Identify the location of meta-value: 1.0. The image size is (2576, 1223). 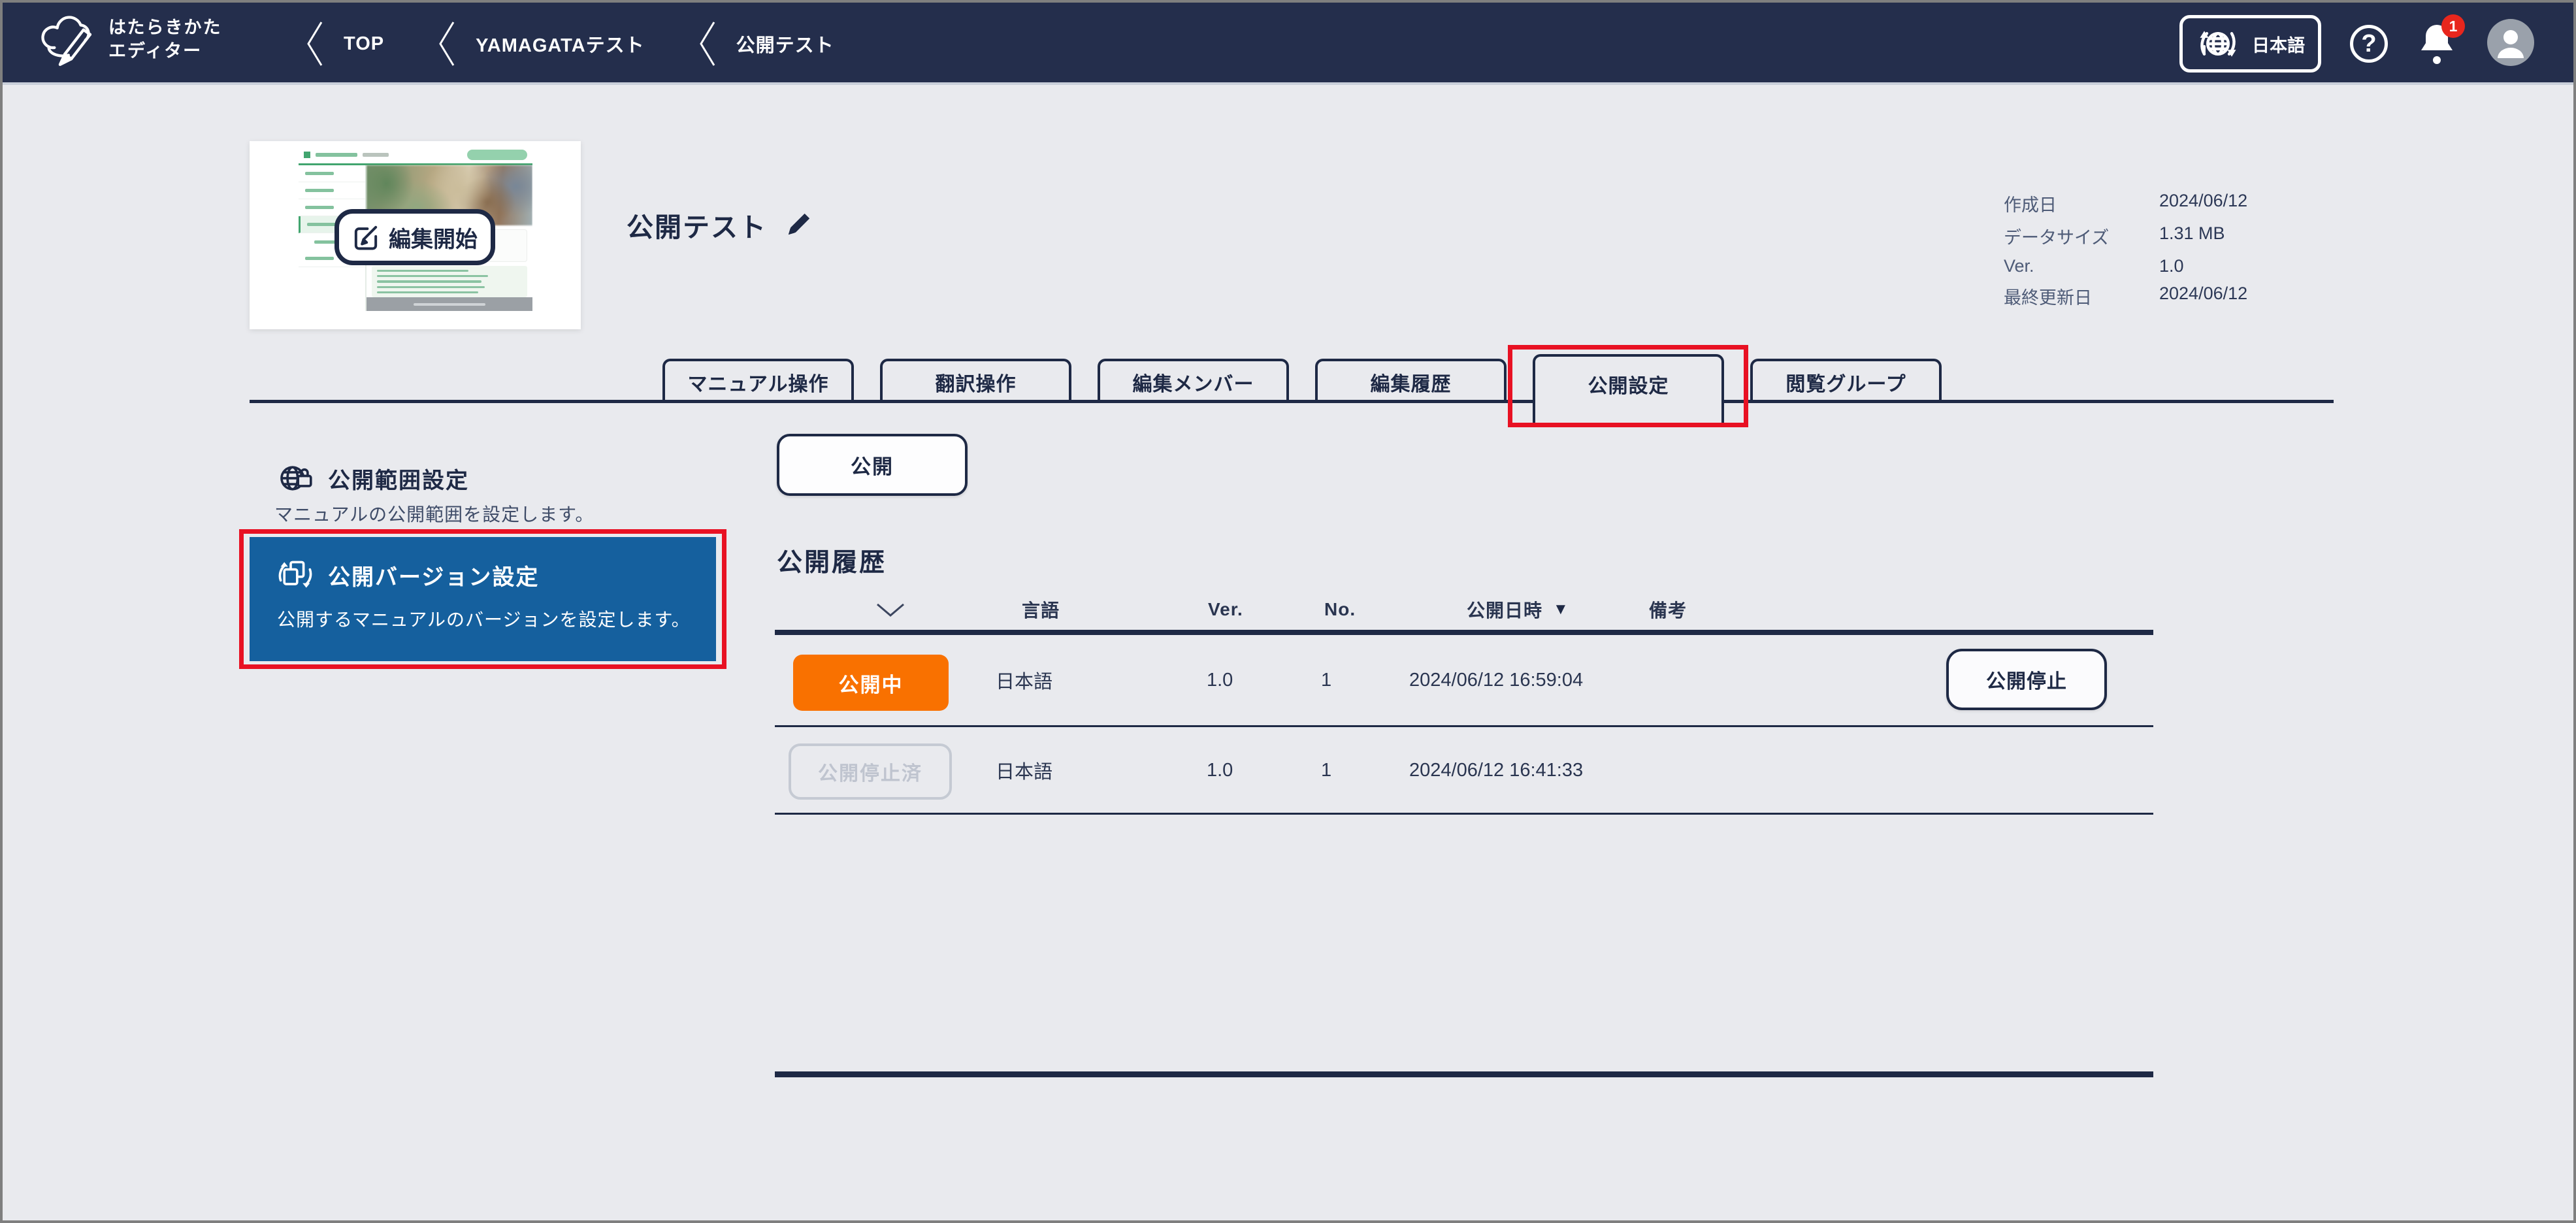
(2171, 266).